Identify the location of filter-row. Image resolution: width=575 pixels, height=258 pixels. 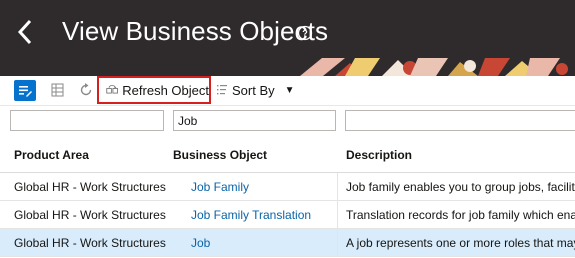
(287, 120).